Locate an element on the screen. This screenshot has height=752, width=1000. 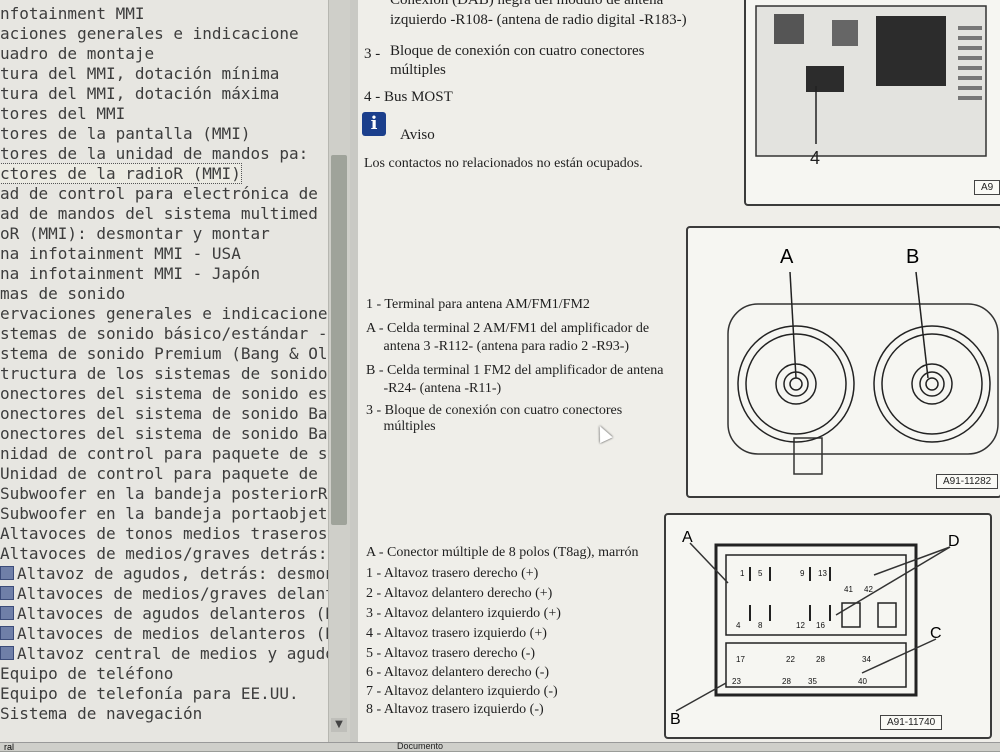
legend-line: 1 - Altavoz trasero derecho (+) is located at coordinates (452, 573).